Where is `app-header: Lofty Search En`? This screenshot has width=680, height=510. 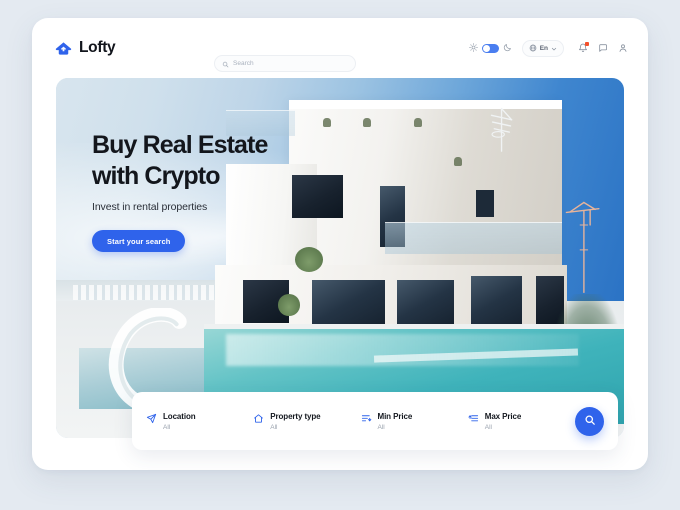
app-header: Lofty Search En is located at coordinates (340, 48).